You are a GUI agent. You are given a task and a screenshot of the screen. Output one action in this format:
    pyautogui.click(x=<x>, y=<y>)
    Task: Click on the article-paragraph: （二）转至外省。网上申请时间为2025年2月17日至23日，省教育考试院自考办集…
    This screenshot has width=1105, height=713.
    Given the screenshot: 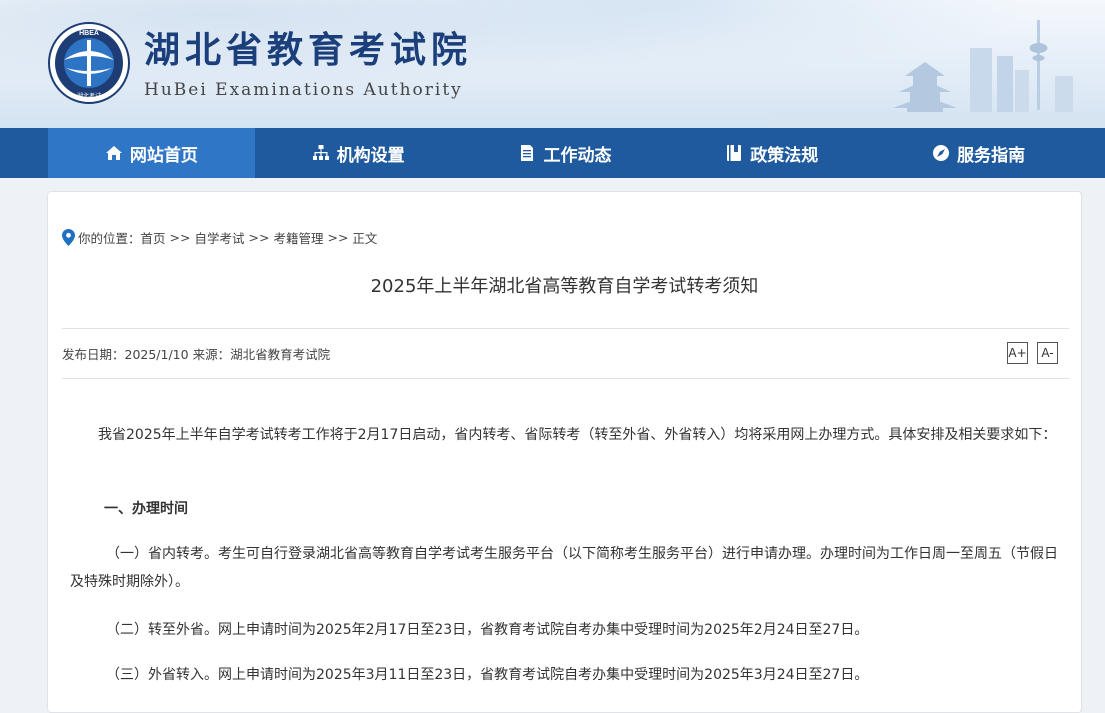 What is the action you would take?
    pyautogui.click(x=567, y=630)
    